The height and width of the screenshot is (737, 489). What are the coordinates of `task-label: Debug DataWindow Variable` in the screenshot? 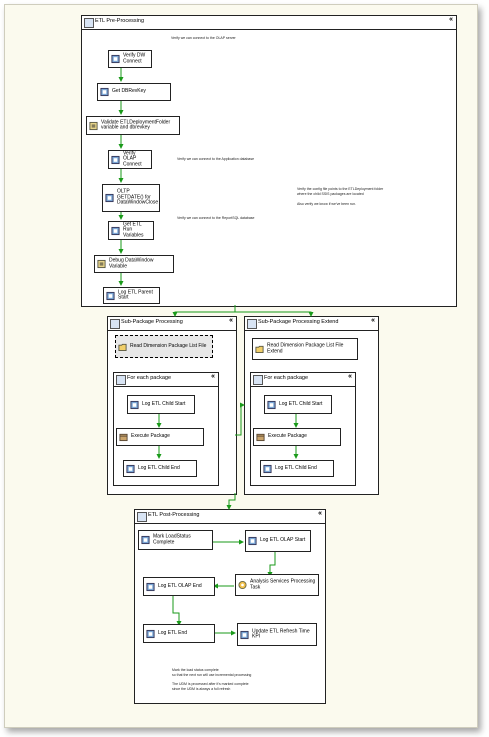 It's located at (131, 263).